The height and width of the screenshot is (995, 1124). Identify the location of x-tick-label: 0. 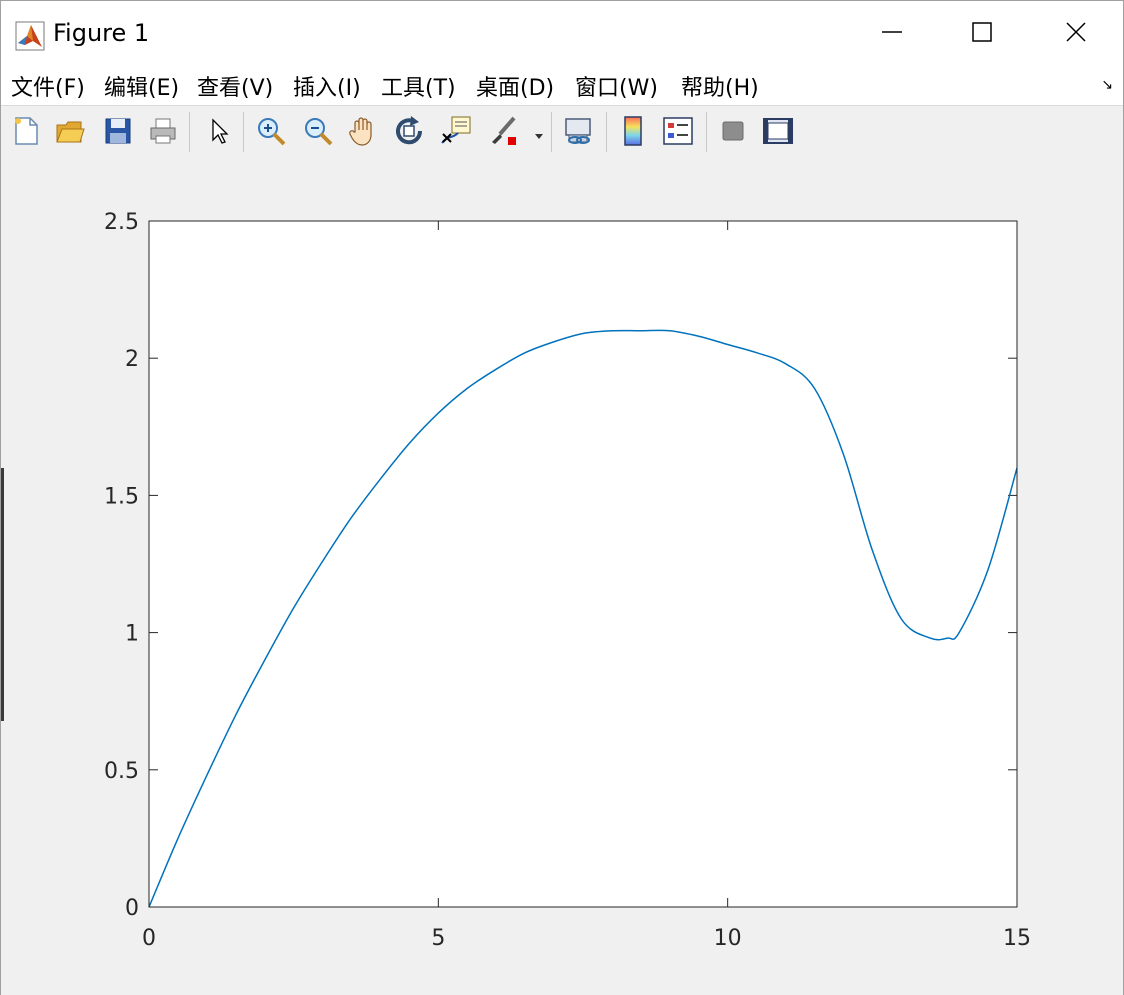
(149, 938).